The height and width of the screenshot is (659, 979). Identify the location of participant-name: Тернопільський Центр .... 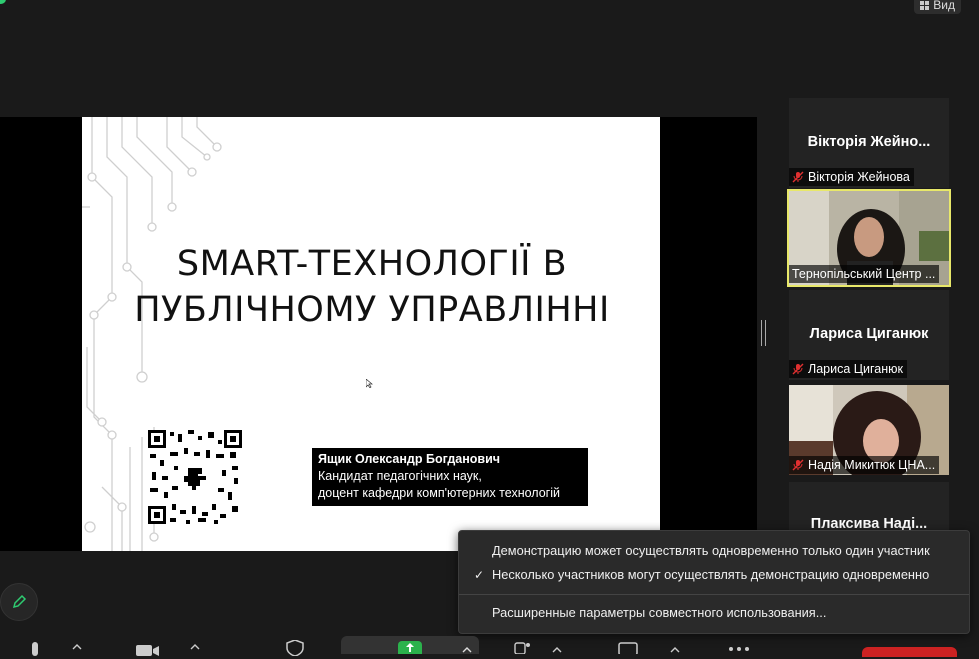
(864, 274).